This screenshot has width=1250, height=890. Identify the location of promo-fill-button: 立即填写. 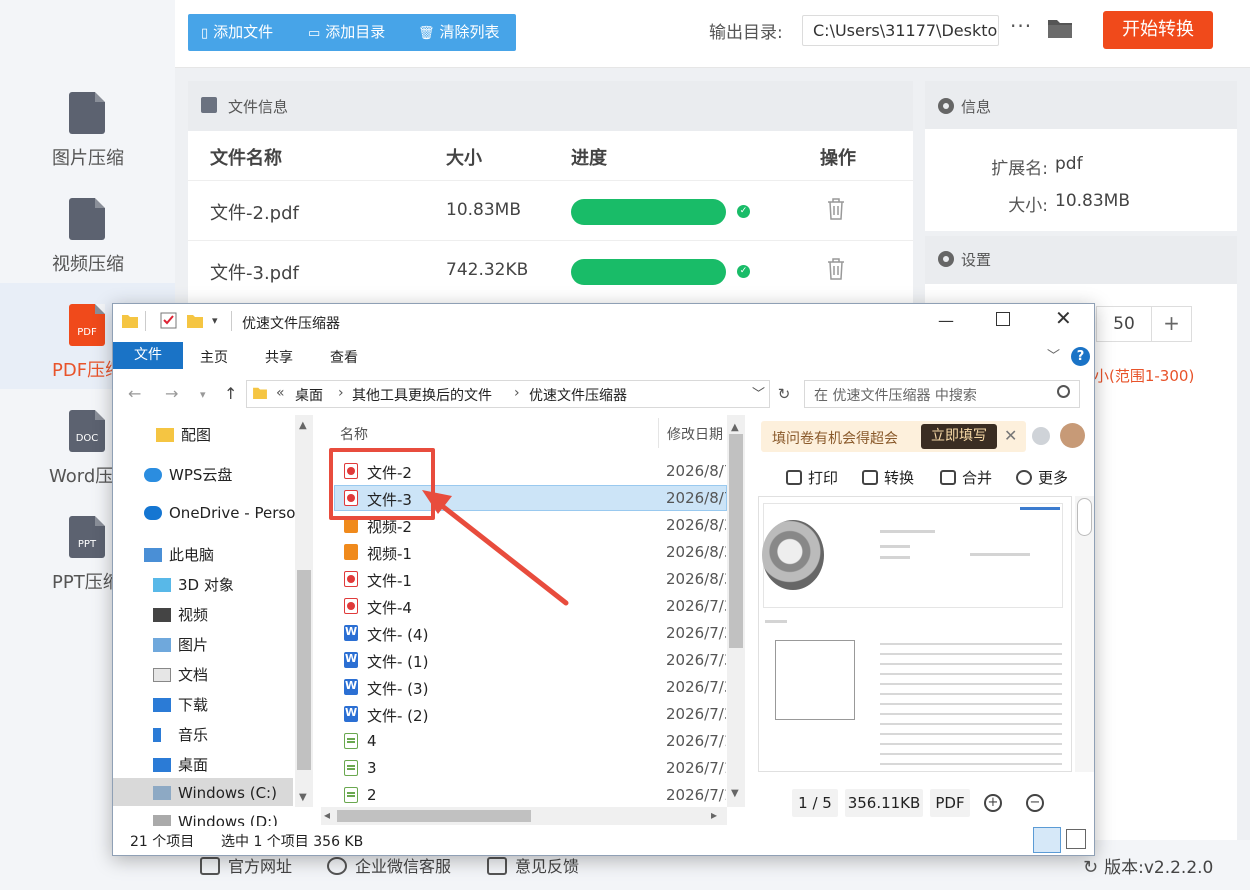
(959, 436).